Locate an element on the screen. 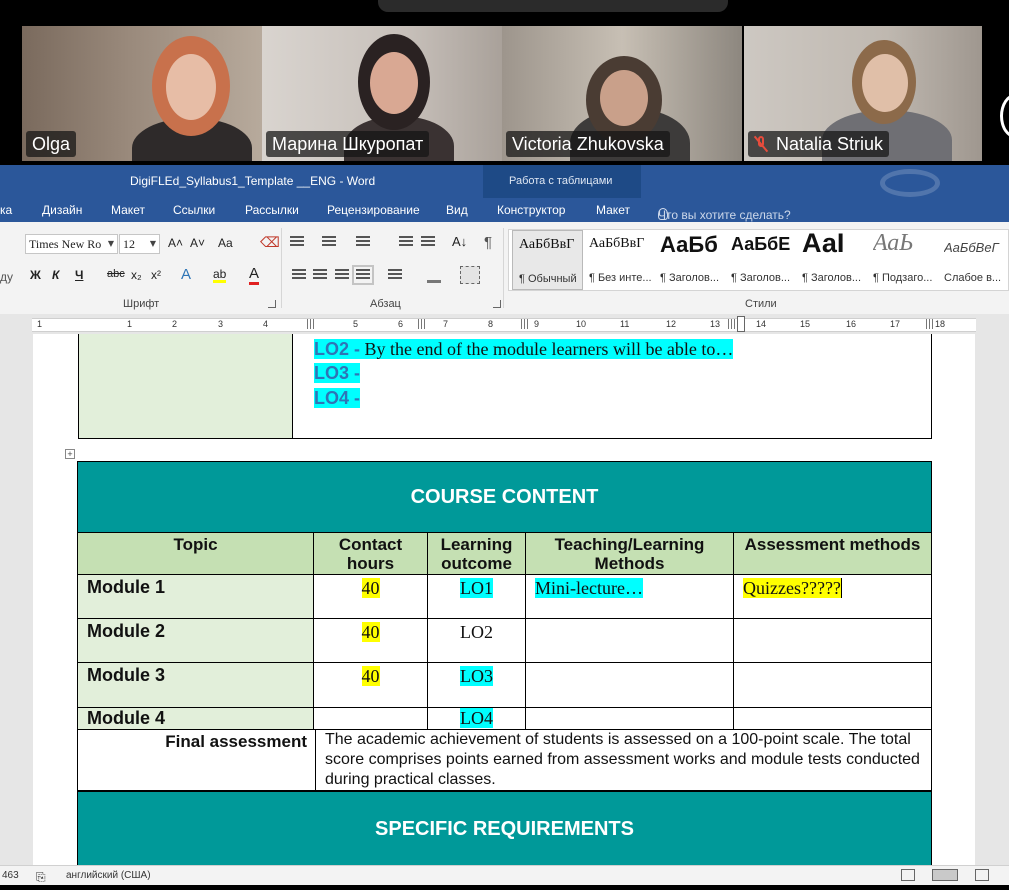 Image resolution: width=1009 pixels, height=890 pixels. tab-home-partial: ка is located at coordinates (6, 210).